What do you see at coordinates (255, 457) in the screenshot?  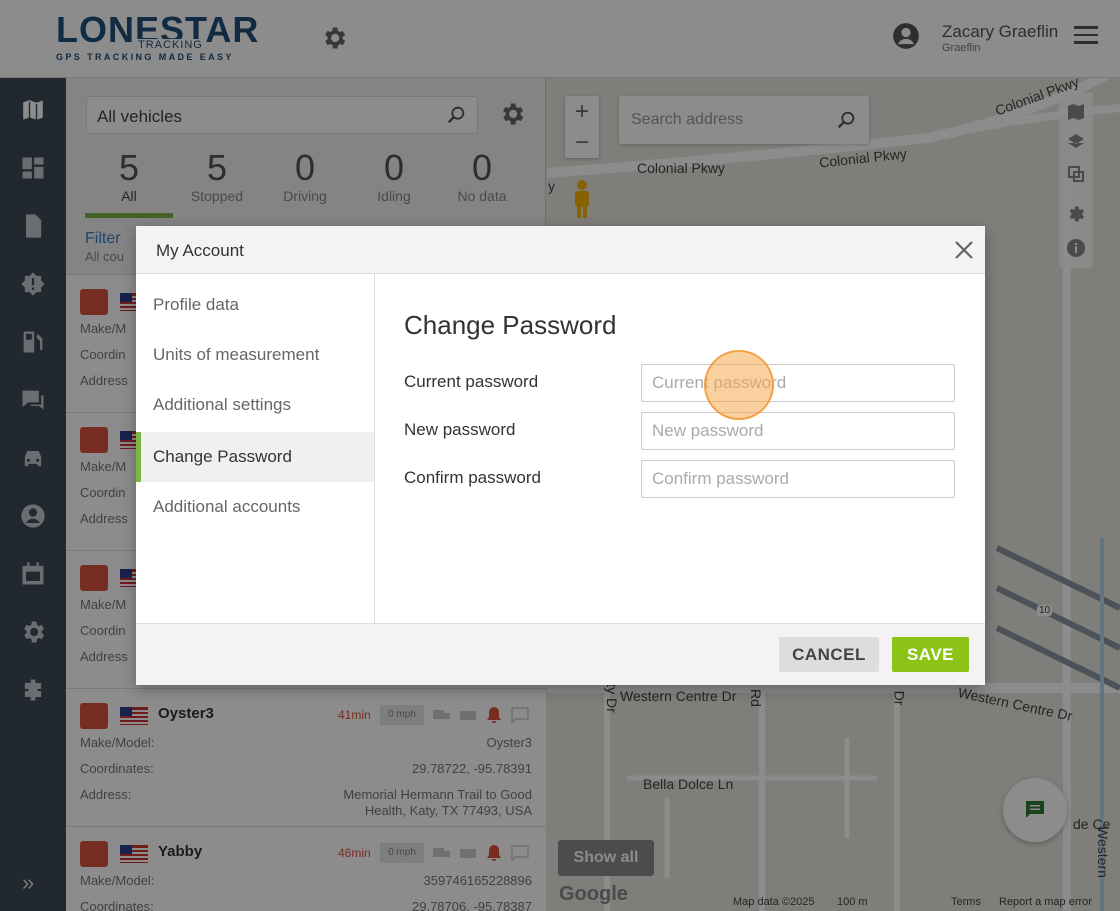 I see `nav-change-password: Change Password` at bounding box center [255, 457].